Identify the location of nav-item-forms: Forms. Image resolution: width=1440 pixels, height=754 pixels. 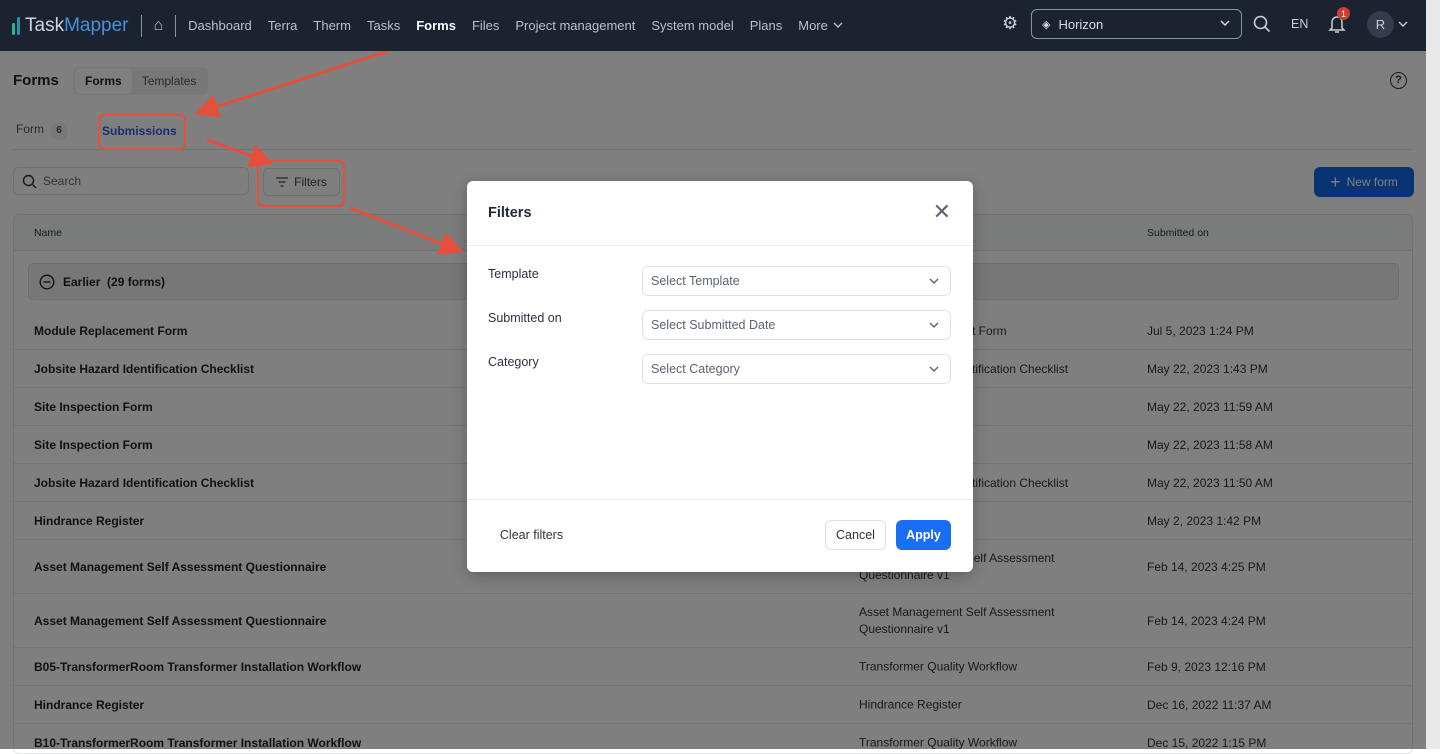
(436, 25).